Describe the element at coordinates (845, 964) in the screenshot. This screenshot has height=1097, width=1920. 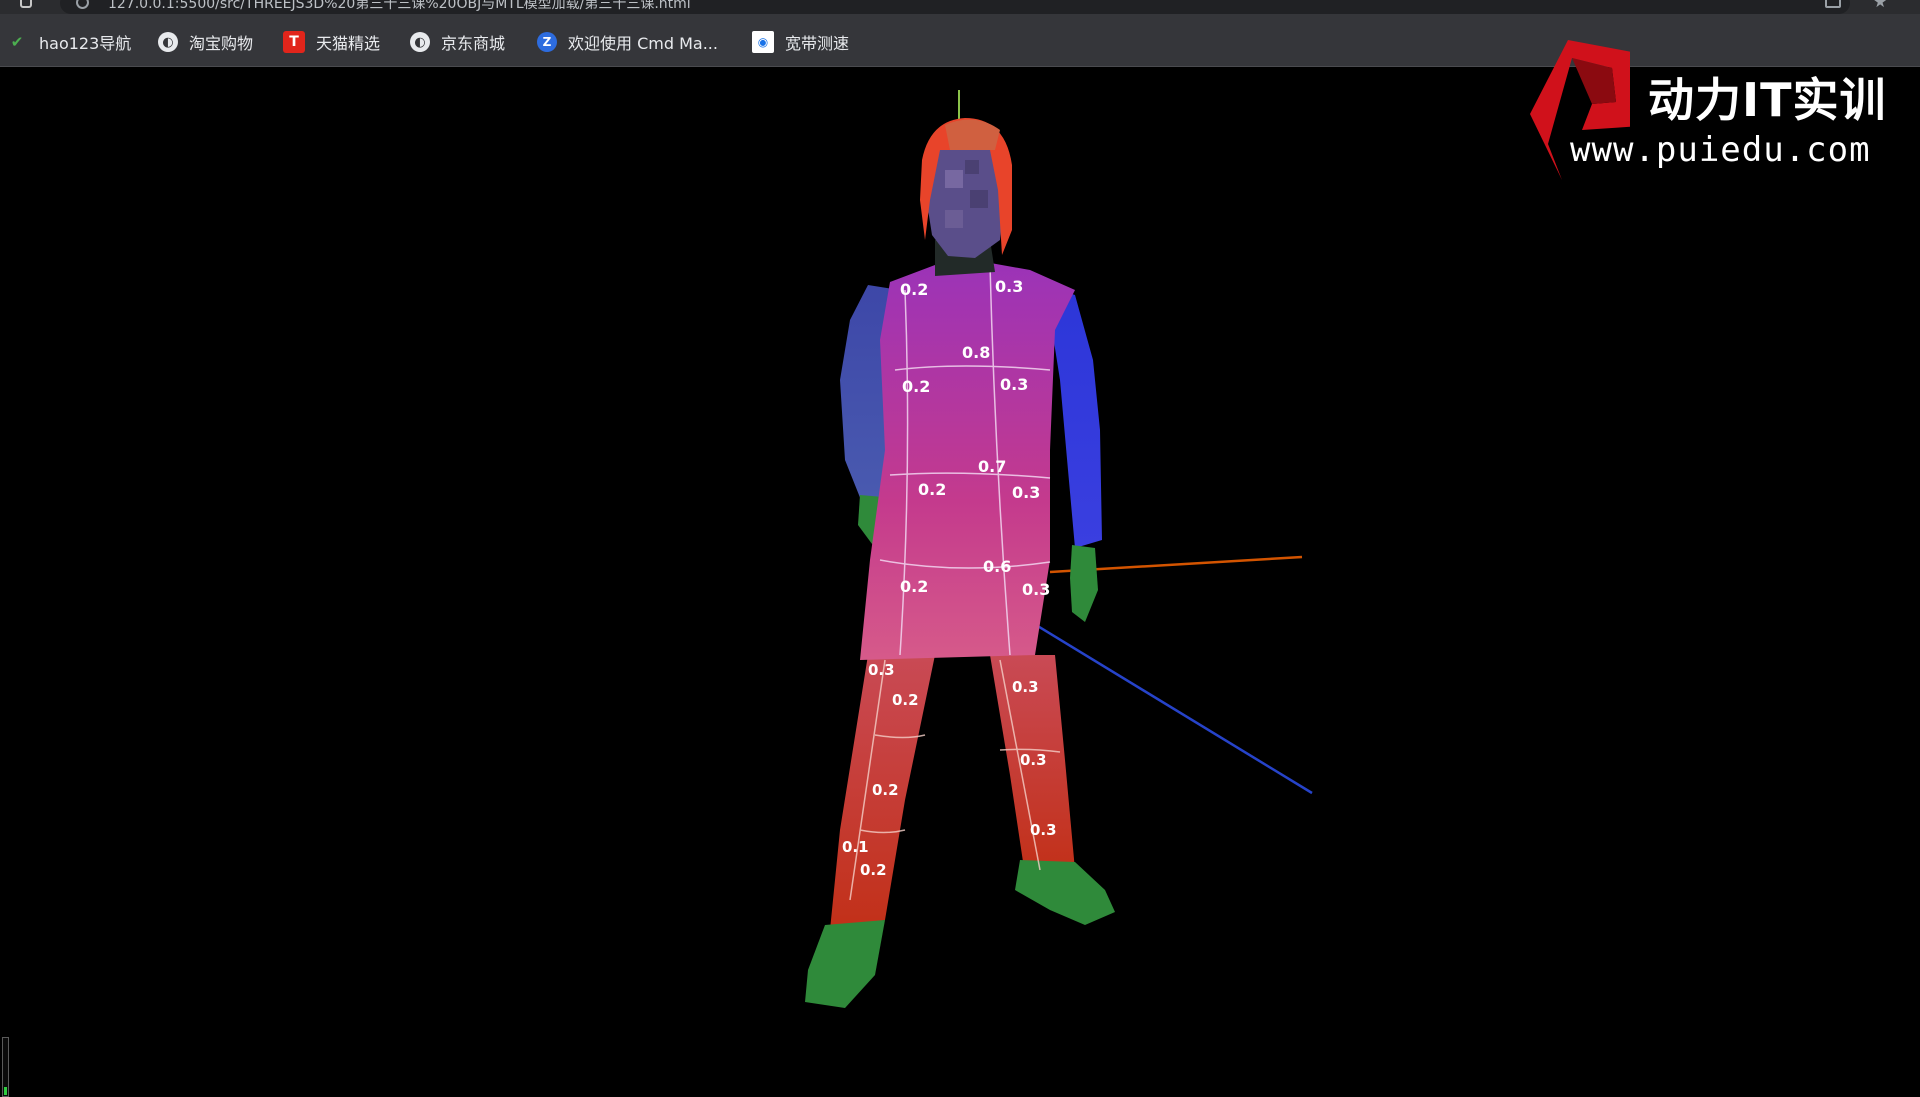
I see `left-foot` at that location.